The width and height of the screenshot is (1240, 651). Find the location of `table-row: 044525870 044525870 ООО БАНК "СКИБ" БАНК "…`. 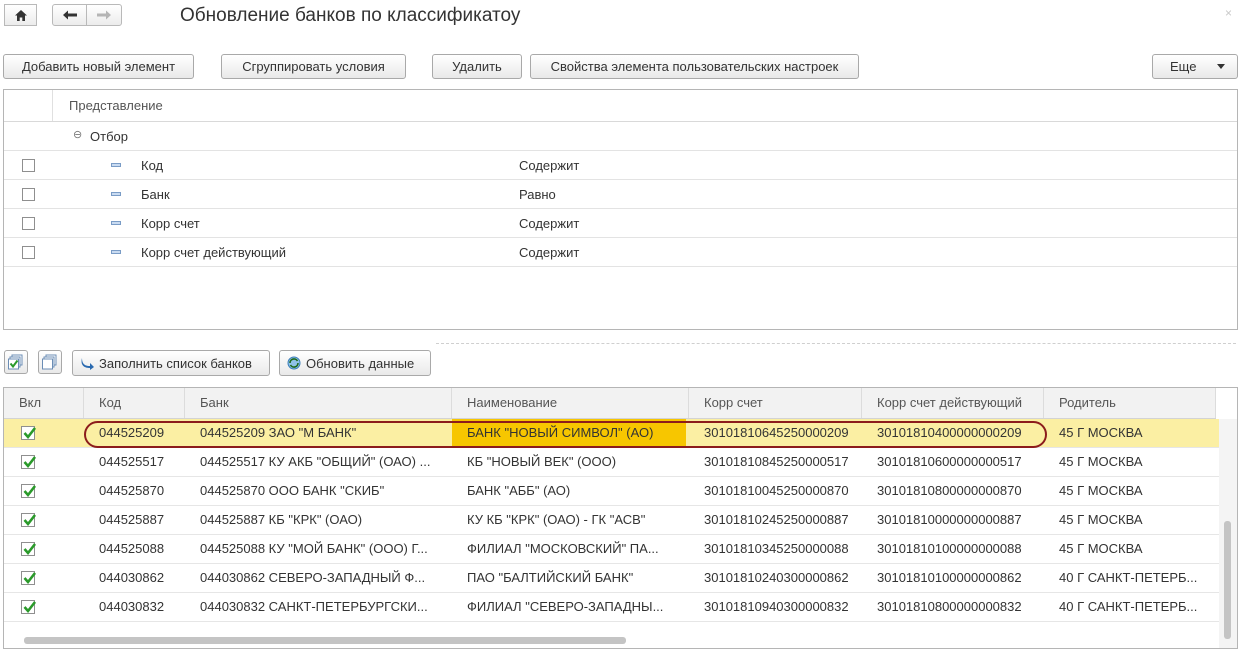

table-row: 044525870 044525870 ООО БАНК "СКИБ" БАНК "… is located at coordinates (612, 491).